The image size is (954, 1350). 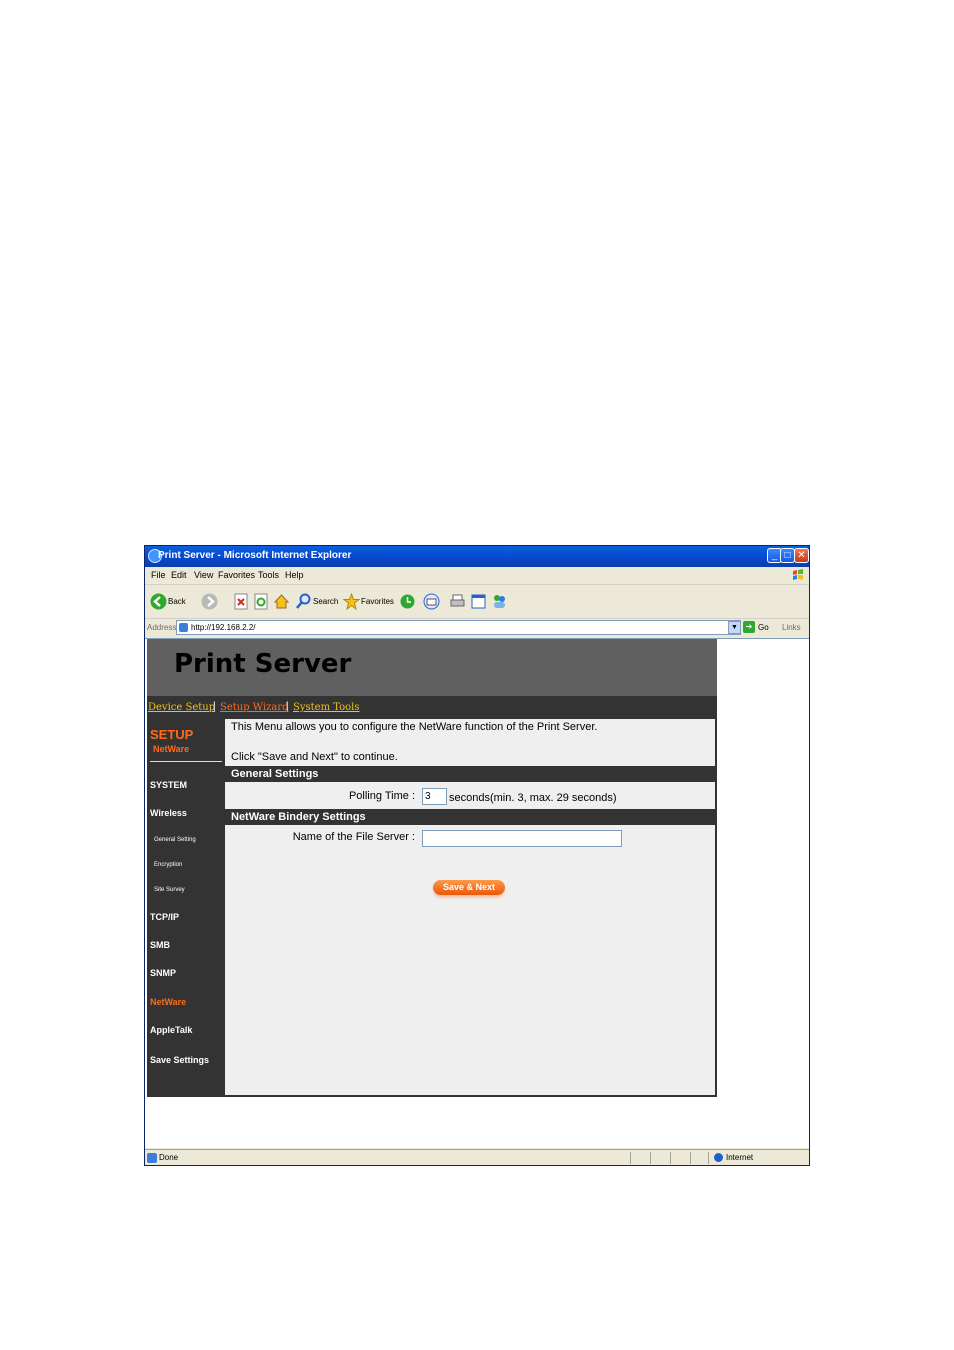 I want to click on sidebar-item-system: SYSTEM, so click(x=168, y=785).